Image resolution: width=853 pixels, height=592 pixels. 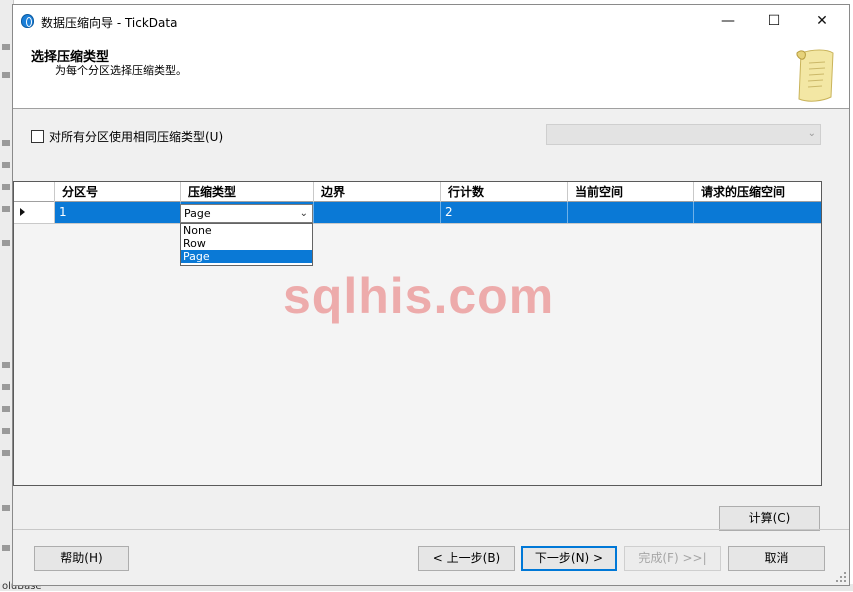 What do you see at coordinates (504, 192) in the screenshot?
I see `column-header-row-count: 行计数` at bounding box center [504, 192].